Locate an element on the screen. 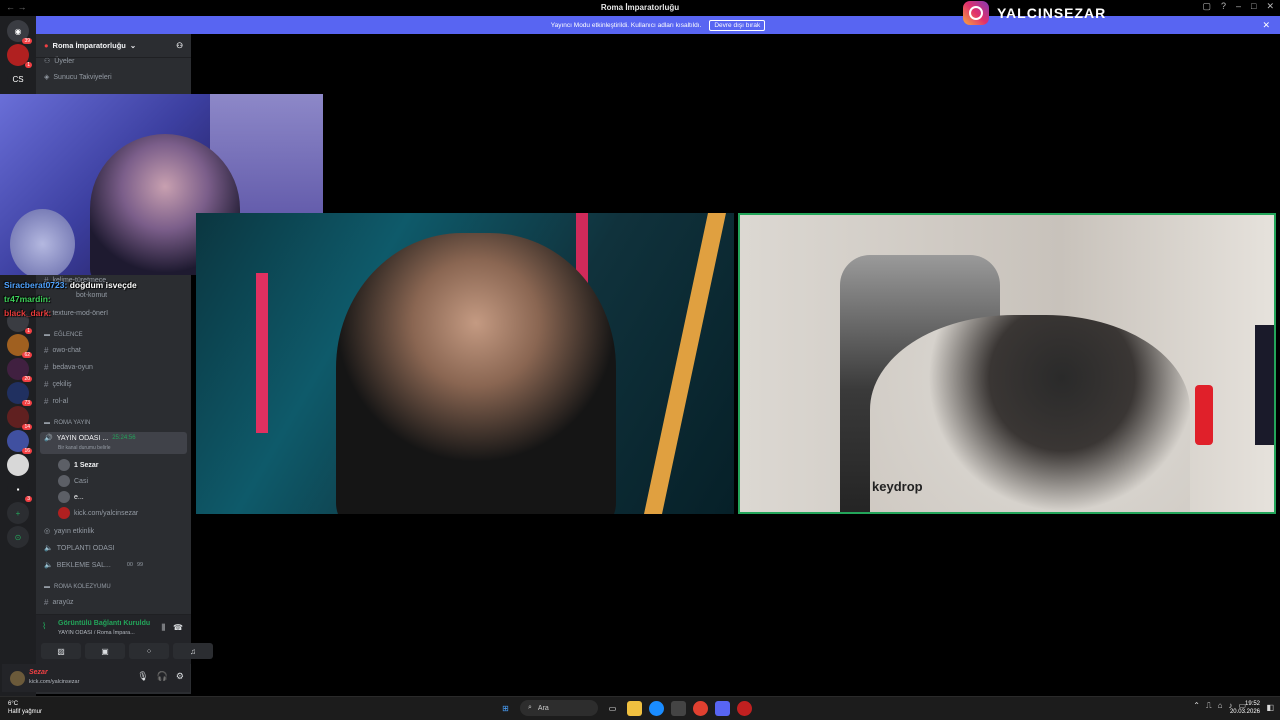  channel-rol: # rol-al is located at coordinates (56, 401).